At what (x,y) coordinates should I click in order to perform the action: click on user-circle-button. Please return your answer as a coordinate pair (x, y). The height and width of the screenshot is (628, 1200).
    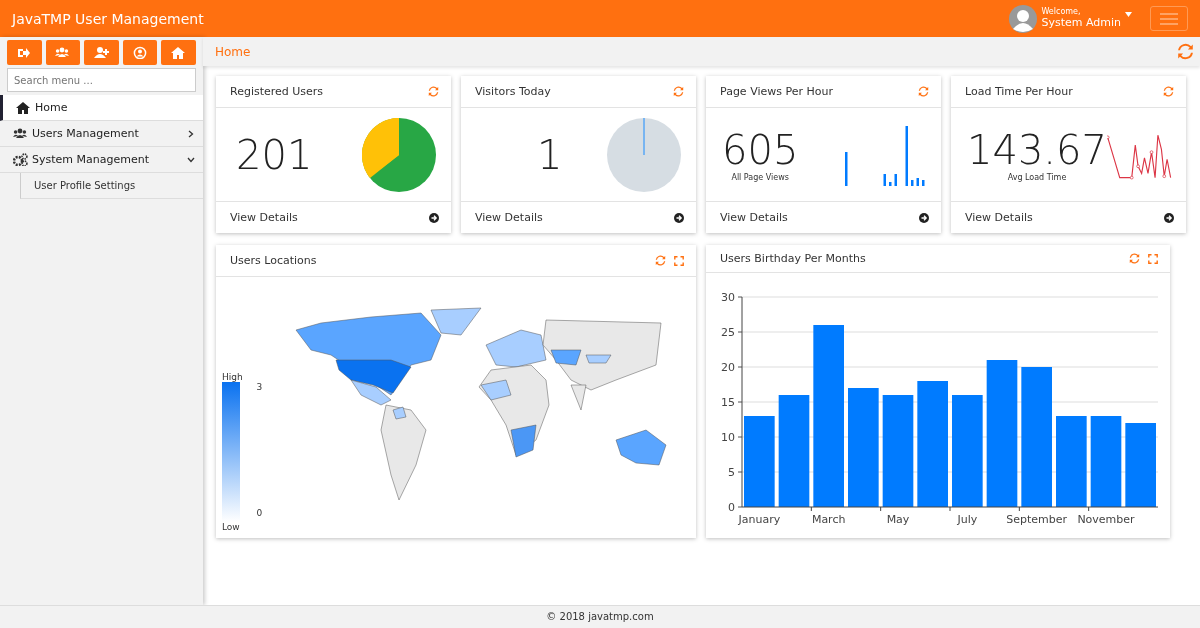
    Looking at the image, I should click on (140, 52).